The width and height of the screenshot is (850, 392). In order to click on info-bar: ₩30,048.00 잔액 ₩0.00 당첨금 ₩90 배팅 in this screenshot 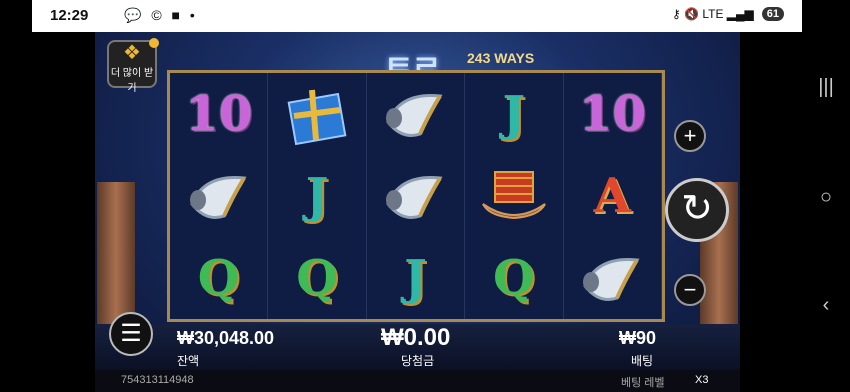, I will do `click(417, 347)`.